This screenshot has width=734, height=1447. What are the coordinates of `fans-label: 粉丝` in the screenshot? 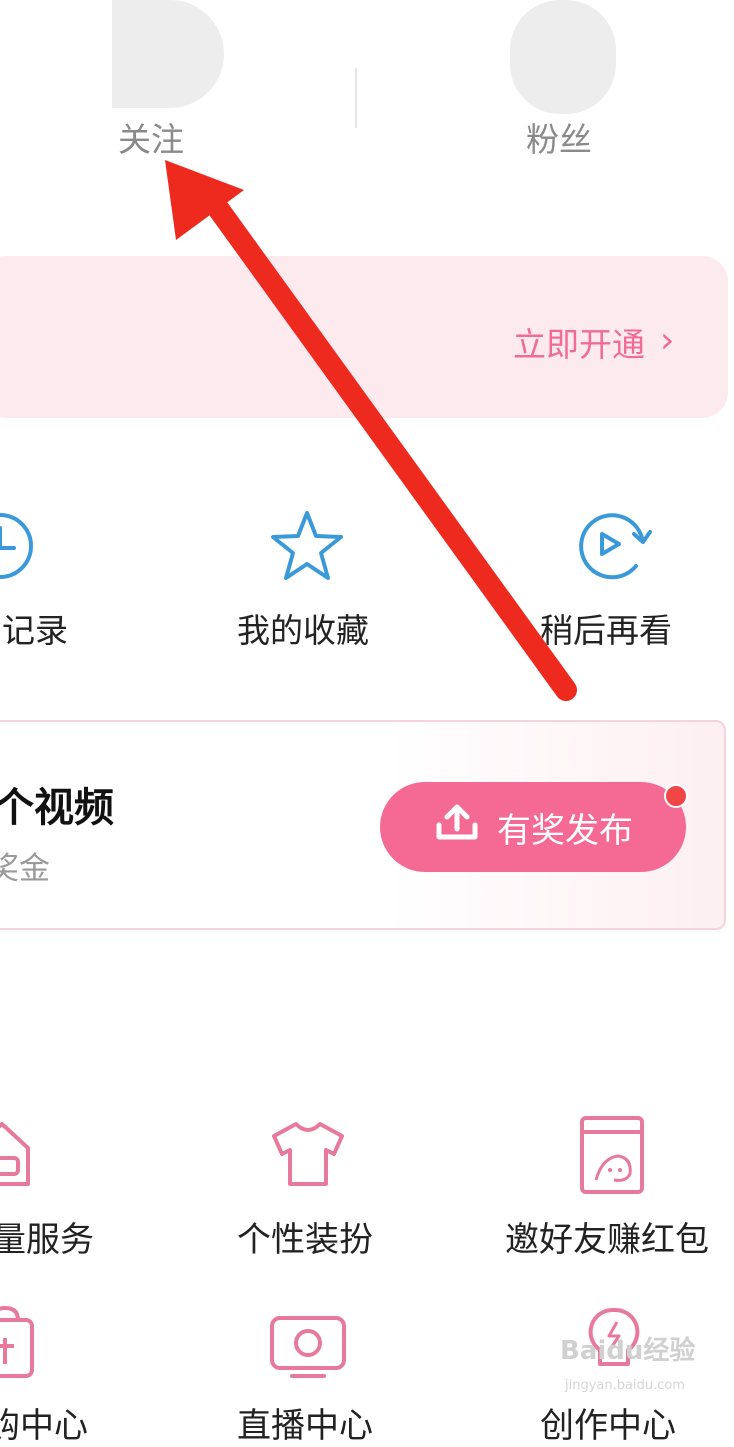 It's located at (559, 137).